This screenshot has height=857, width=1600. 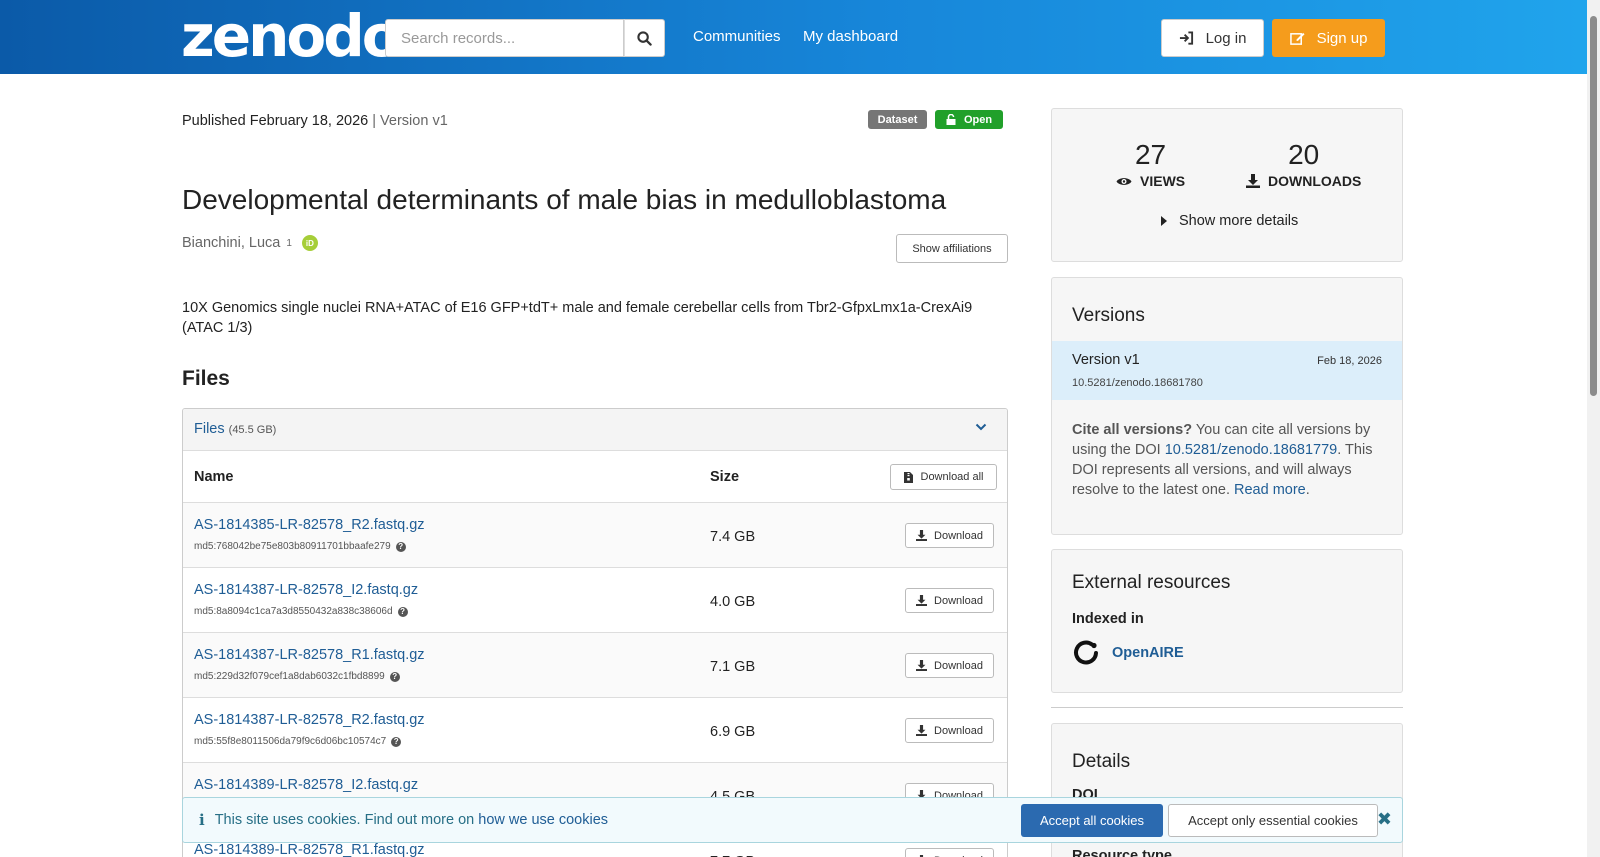 I want to click on views-count: 27, so click(x=1150, y=154).